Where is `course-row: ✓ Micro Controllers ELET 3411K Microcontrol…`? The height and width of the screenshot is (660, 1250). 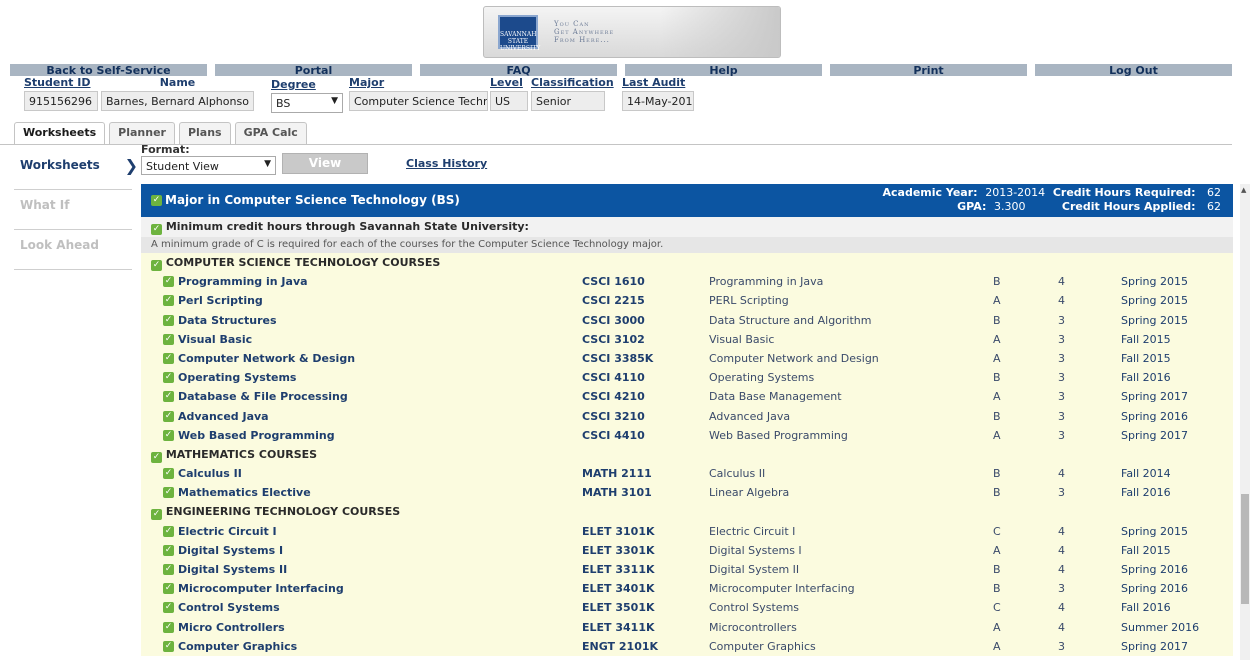 course-row: ✓ Micro Controllers ELET 3411K Microcontrol… is located at coordinates (687, 627).